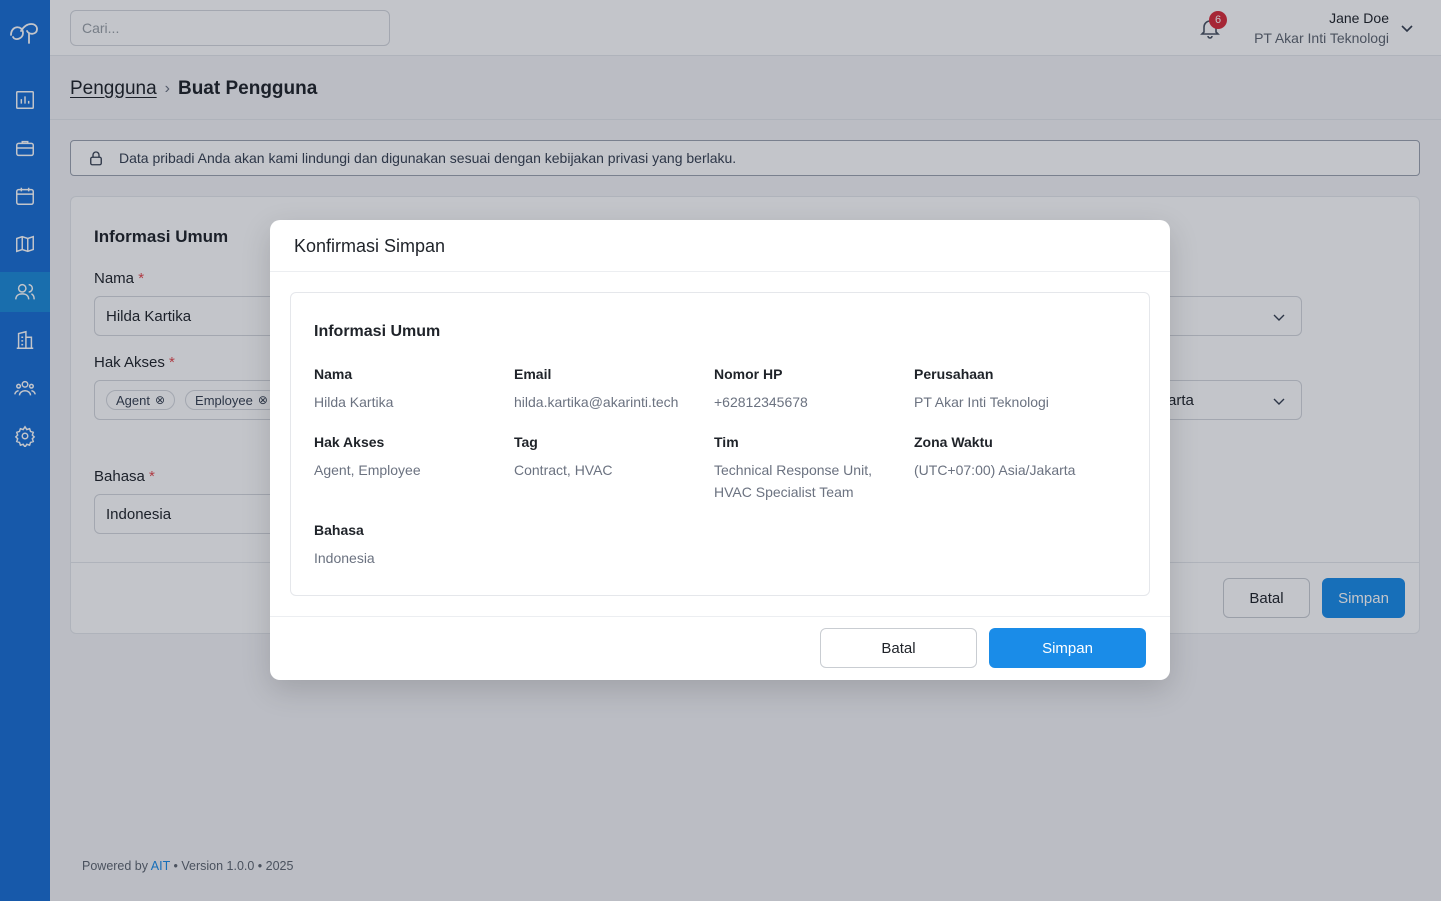 The image size is (1441, 901). What do you see at coordinates (898, 648) in the screenshot?
I see `modal-cancel-button: Batal` at bounding box center [898, 648].